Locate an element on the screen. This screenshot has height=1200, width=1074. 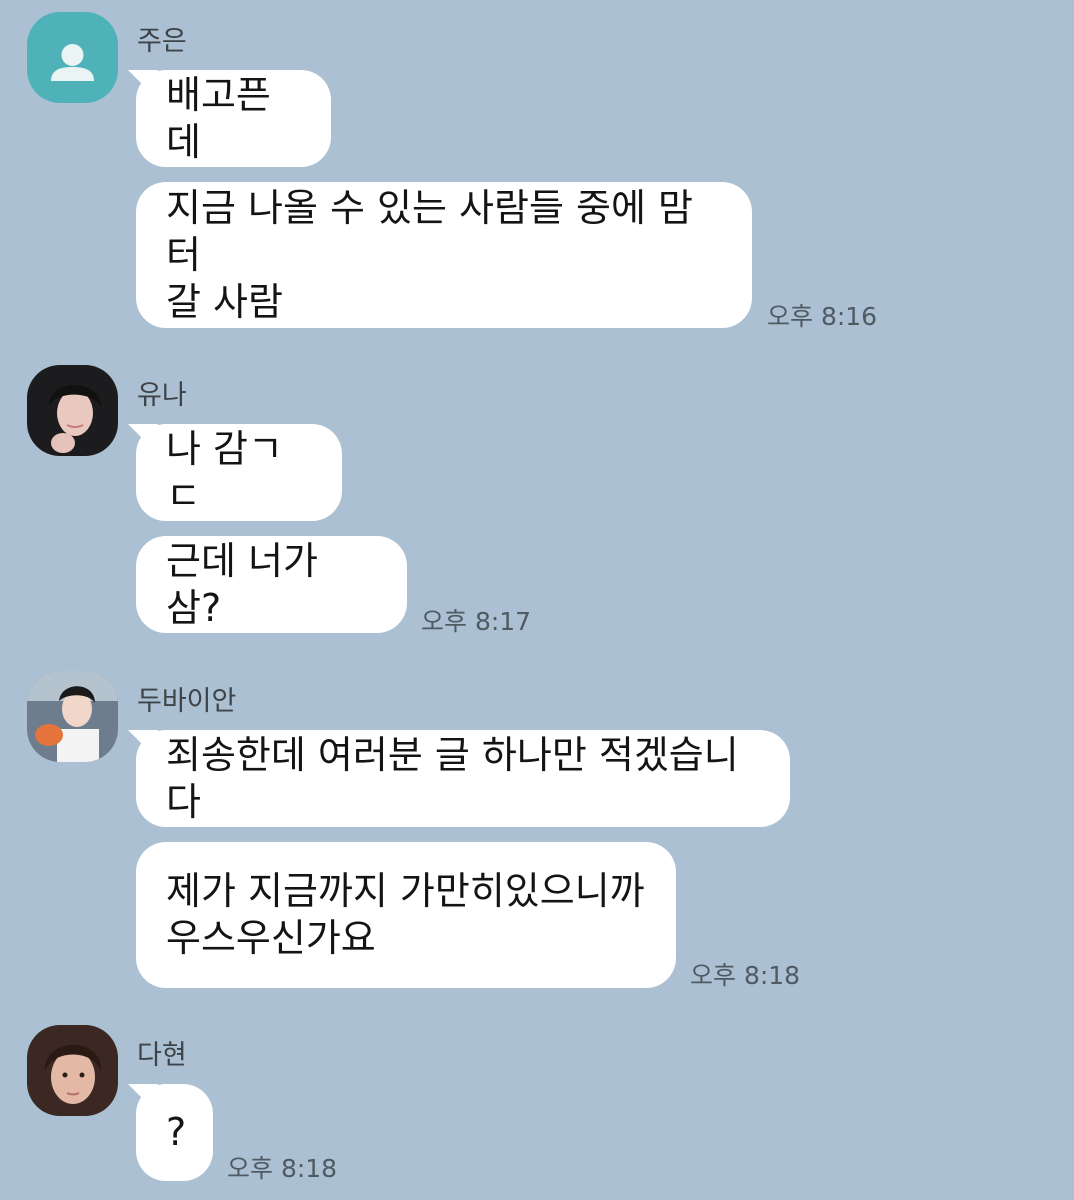
message-bubble: 지금 나올 수 있는 사람들 중에 맘터 갈 사람 is located at coordinates (444, 255).